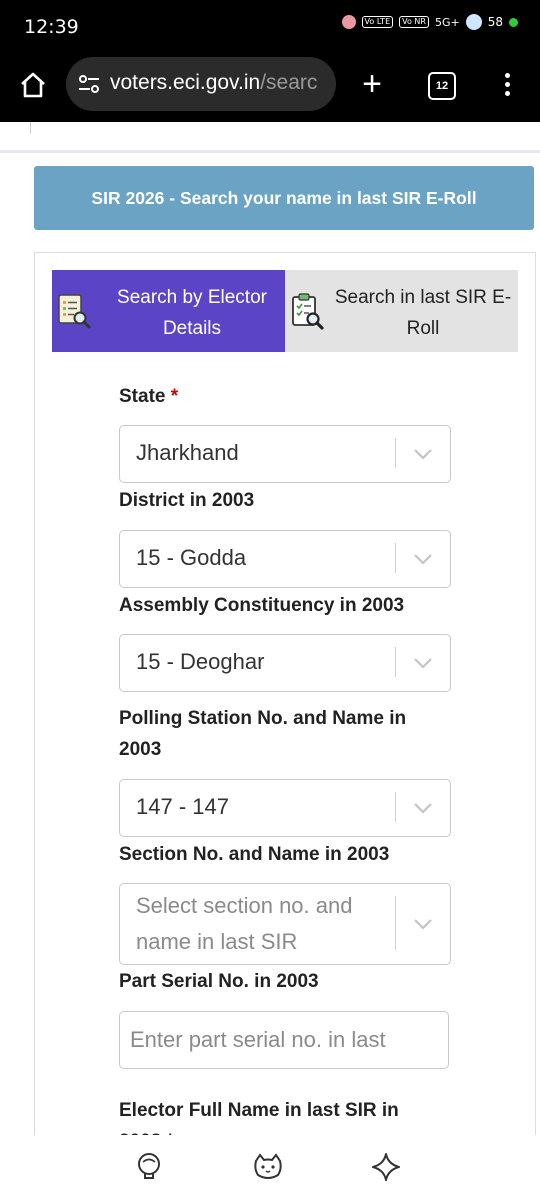 The image size is (540, 1200). I want to click on cat-face-icon, so click(268, 1167).